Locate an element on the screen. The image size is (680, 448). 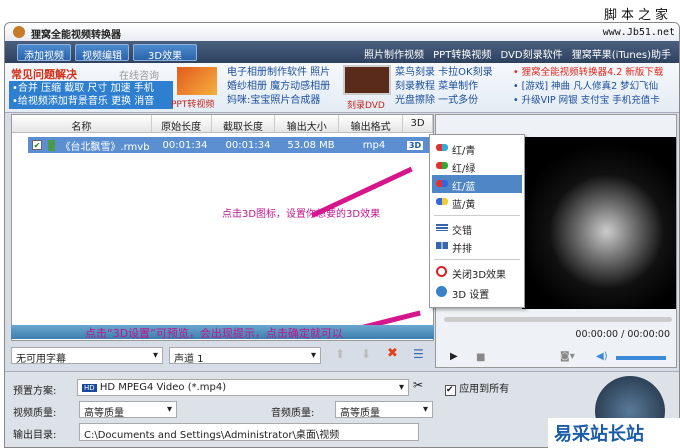
preview-image is located at coordinates (599, 223).